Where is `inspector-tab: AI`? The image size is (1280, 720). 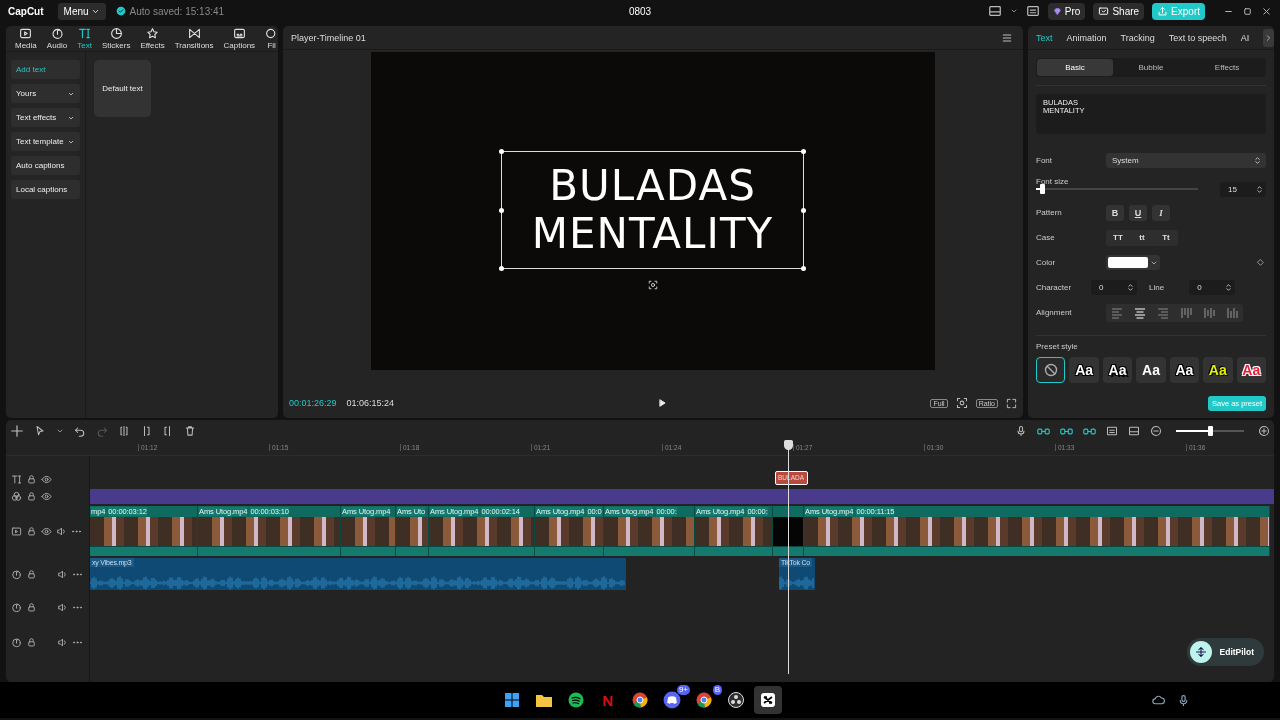
inspector-tab: AI is located at coordinates (1245, 37).